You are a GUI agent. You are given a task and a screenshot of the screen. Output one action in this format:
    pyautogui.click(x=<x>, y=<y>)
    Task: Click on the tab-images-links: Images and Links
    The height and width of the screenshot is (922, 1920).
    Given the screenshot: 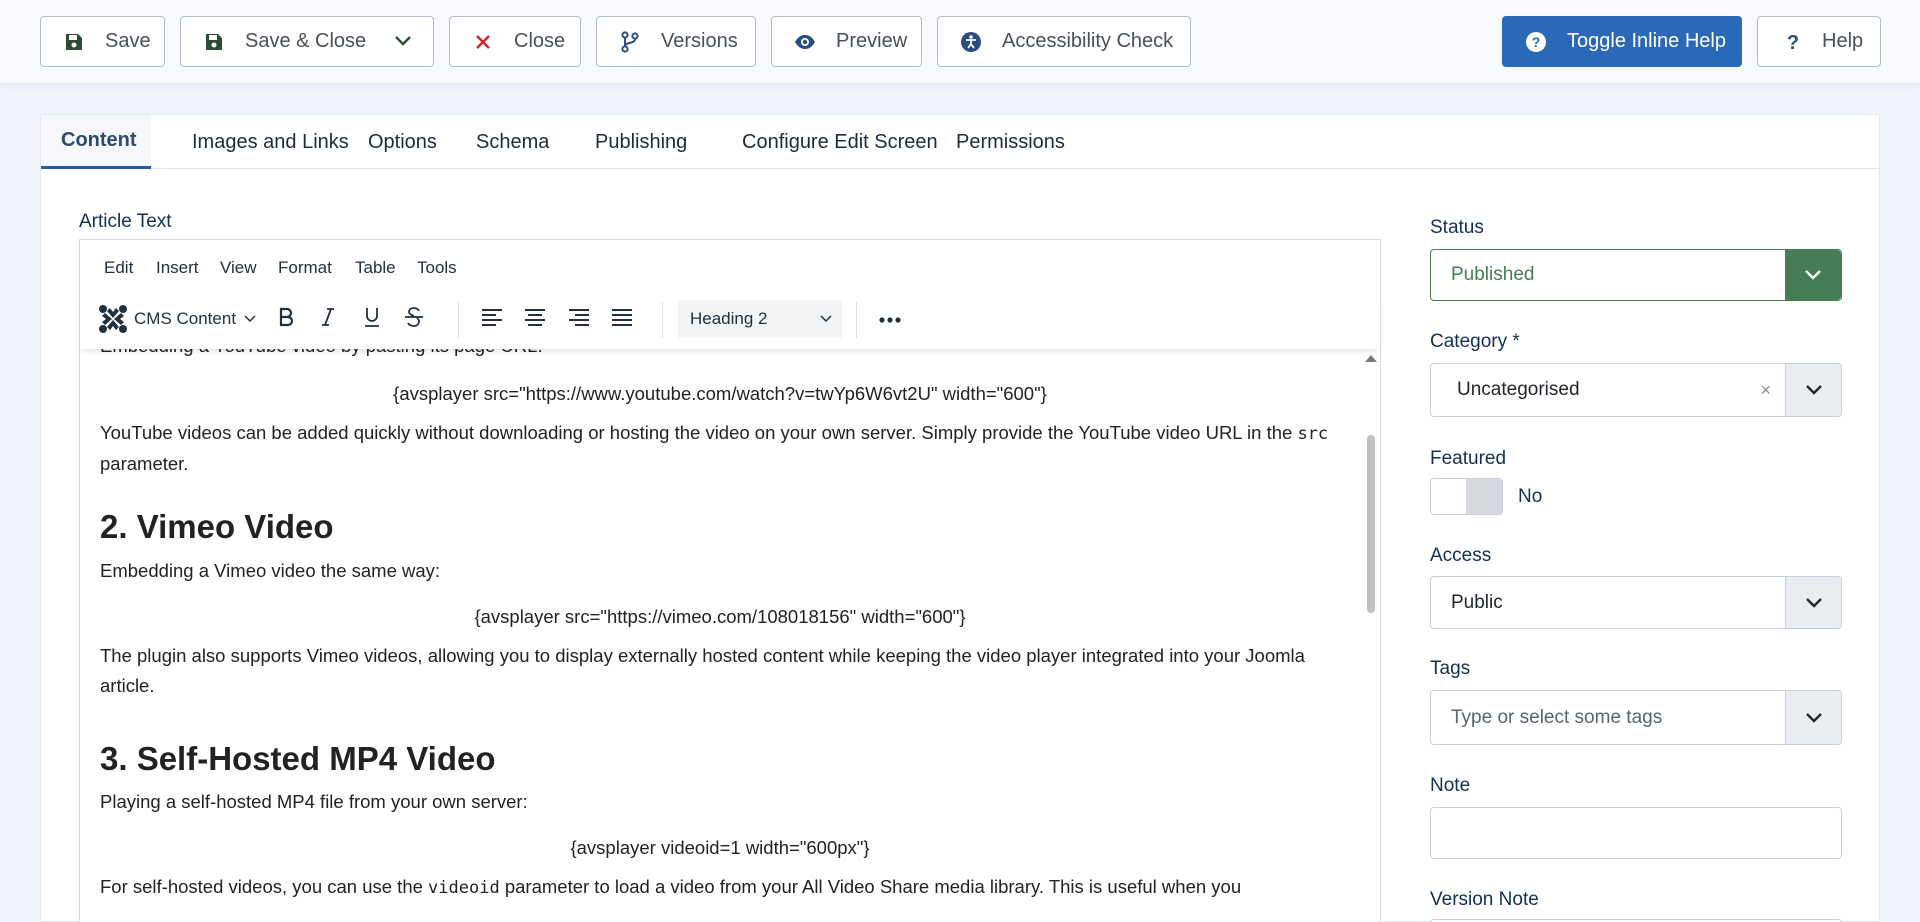 What is the action you would take?
    pyautogui.click(x=270, y=142)
    